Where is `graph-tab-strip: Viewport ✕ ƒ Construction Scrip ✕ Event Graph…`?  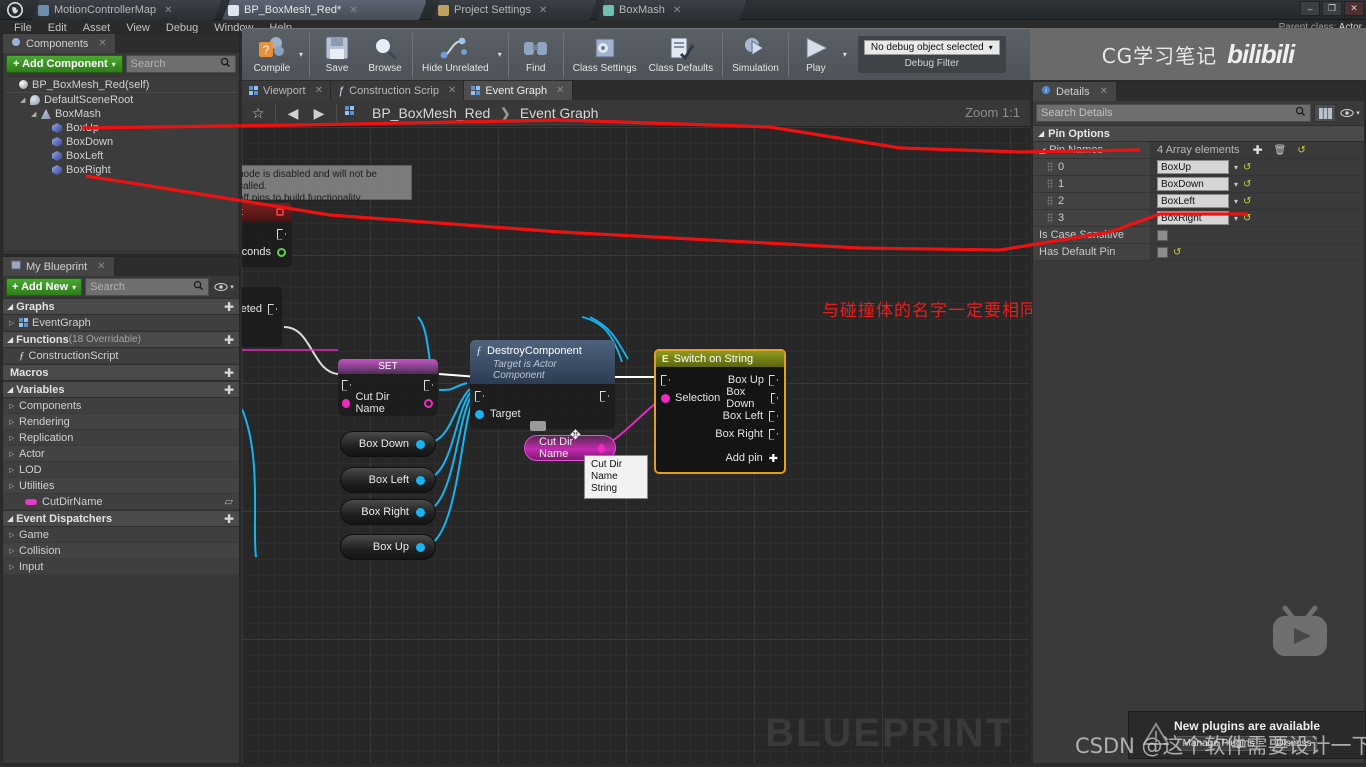 graph-tab-strip: Viewport ✕ ƒ Construction Scrip ✕ Event Graph… is located at coordinates (636, 90).